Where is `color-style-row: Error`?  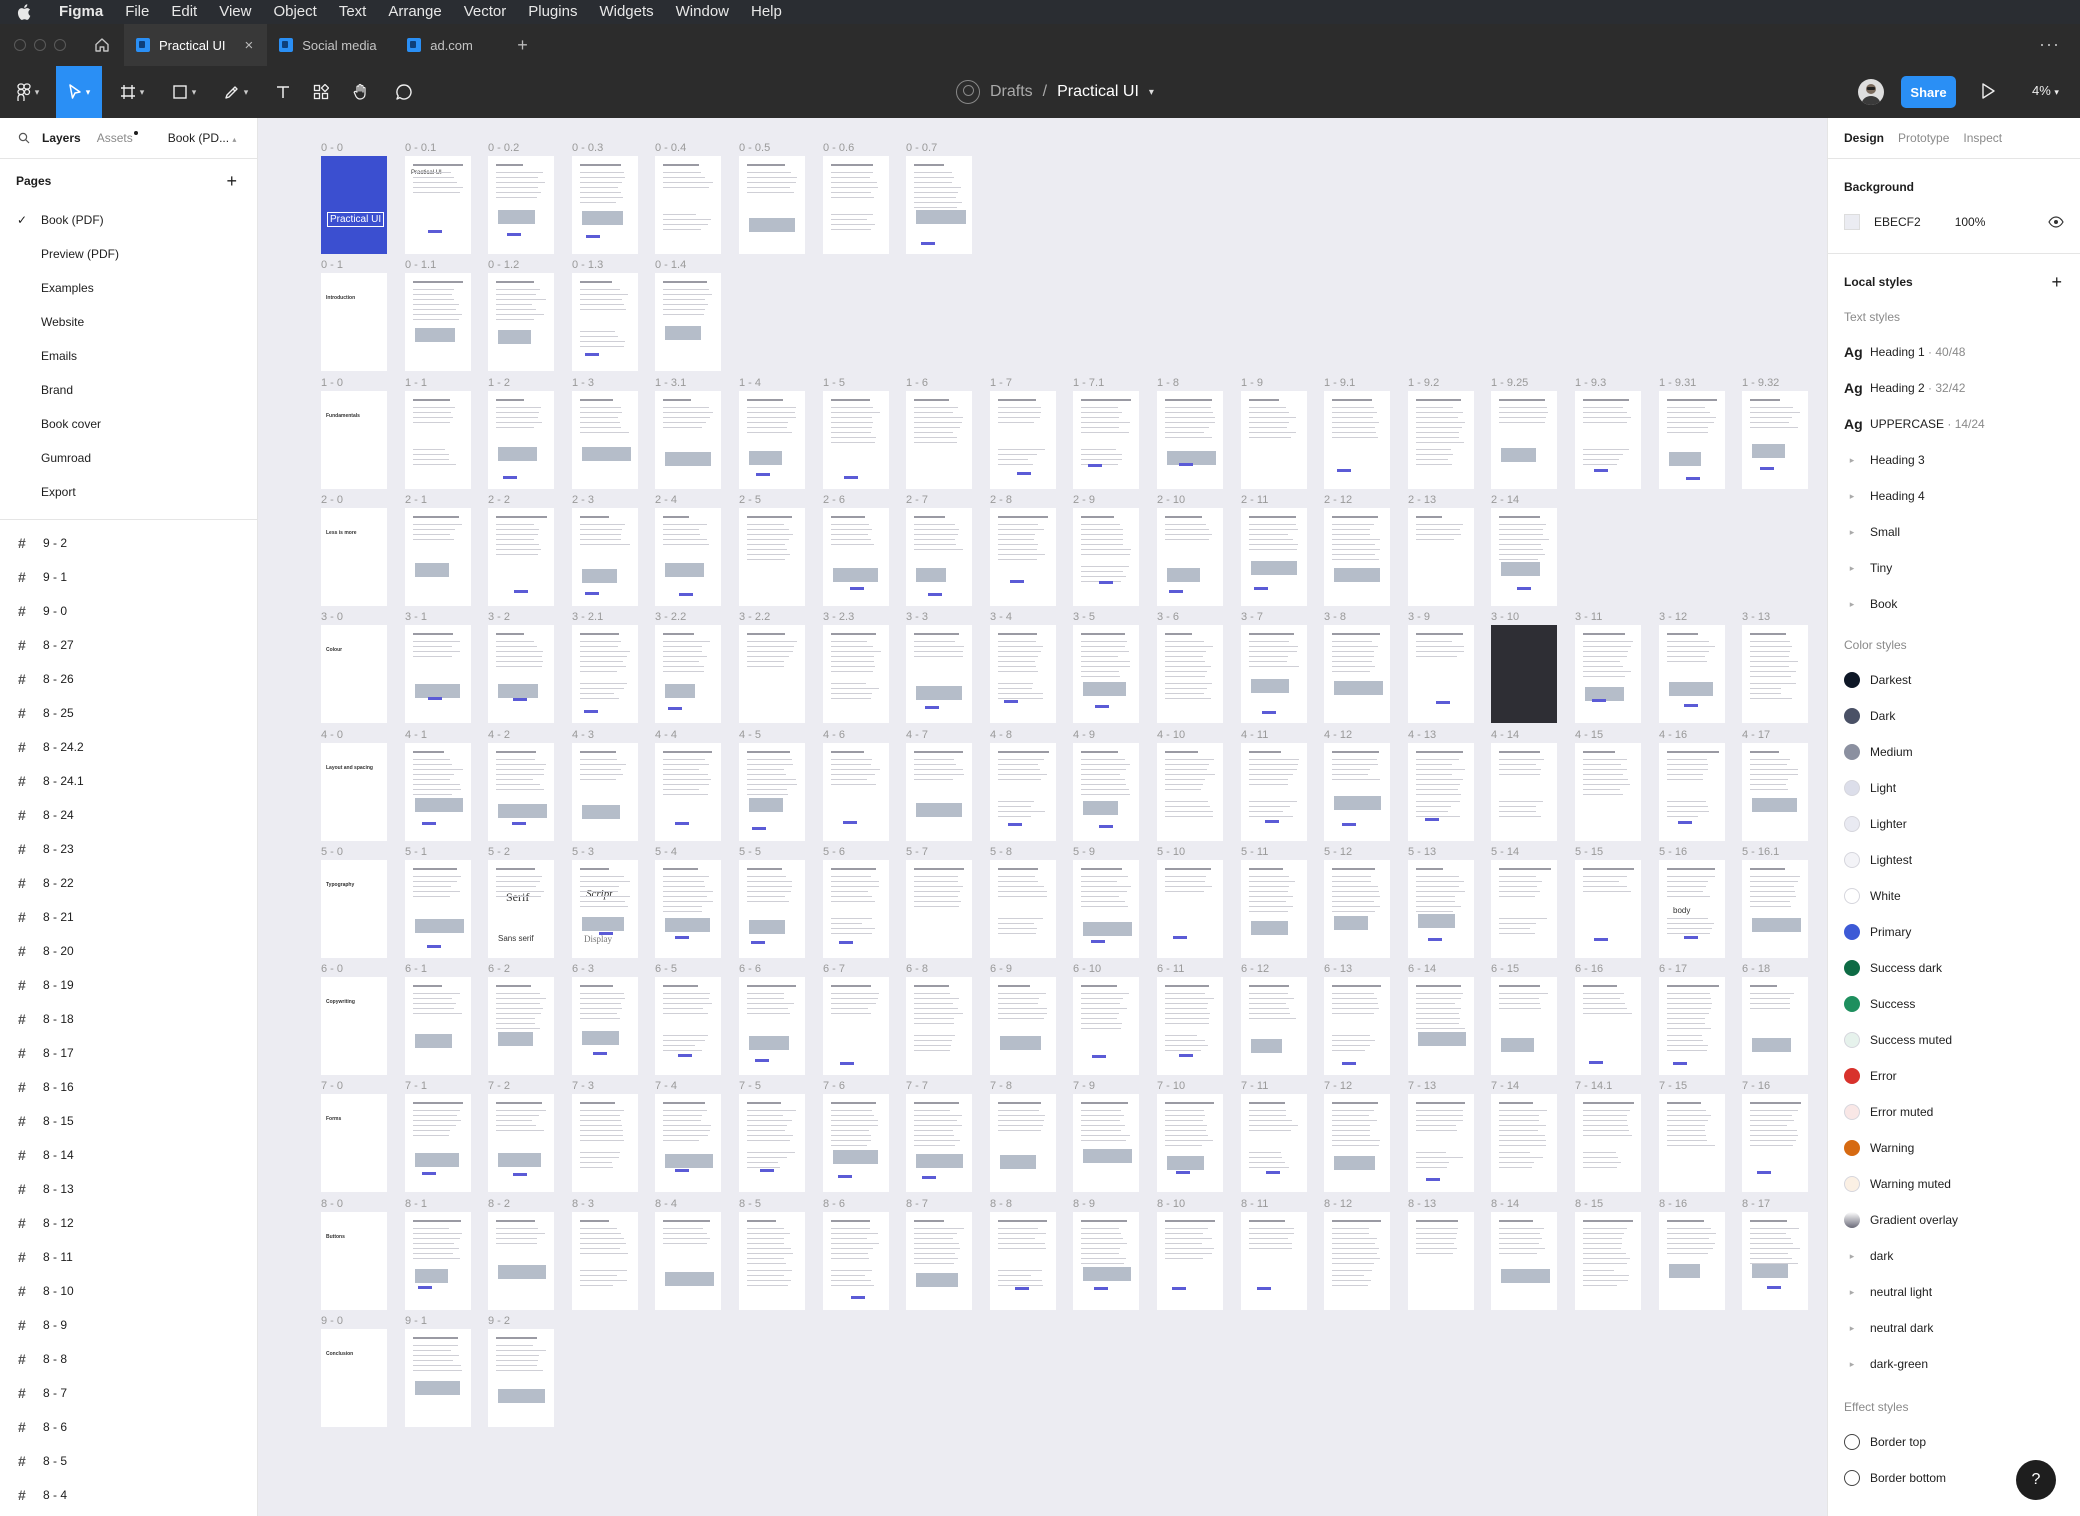
color-style-row: Error is located at coordinates (1954, 1076).